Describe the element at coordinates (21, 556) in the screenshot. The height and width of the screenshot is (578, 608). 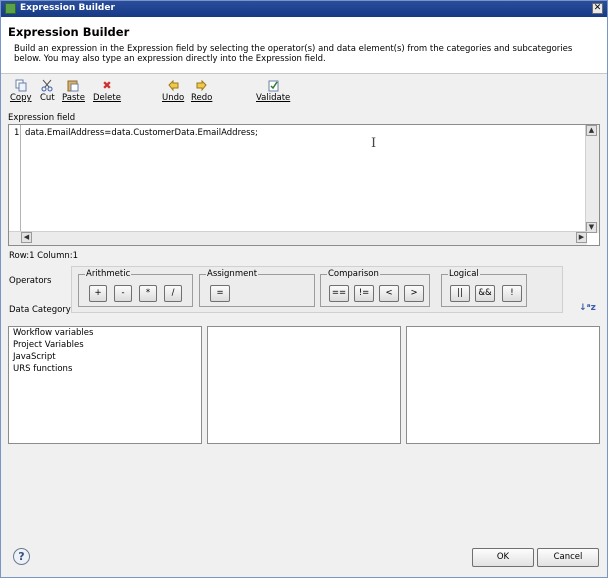
I see `help-icon: ?` at that location.